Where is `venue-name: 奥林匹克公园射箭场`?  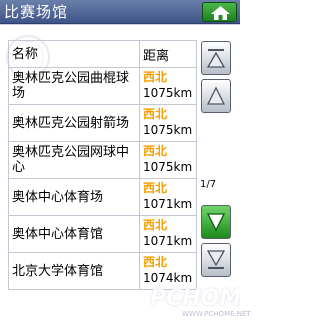 venue-name: 奥林匹克公园射箭场 is located at coordinates (74, 123).